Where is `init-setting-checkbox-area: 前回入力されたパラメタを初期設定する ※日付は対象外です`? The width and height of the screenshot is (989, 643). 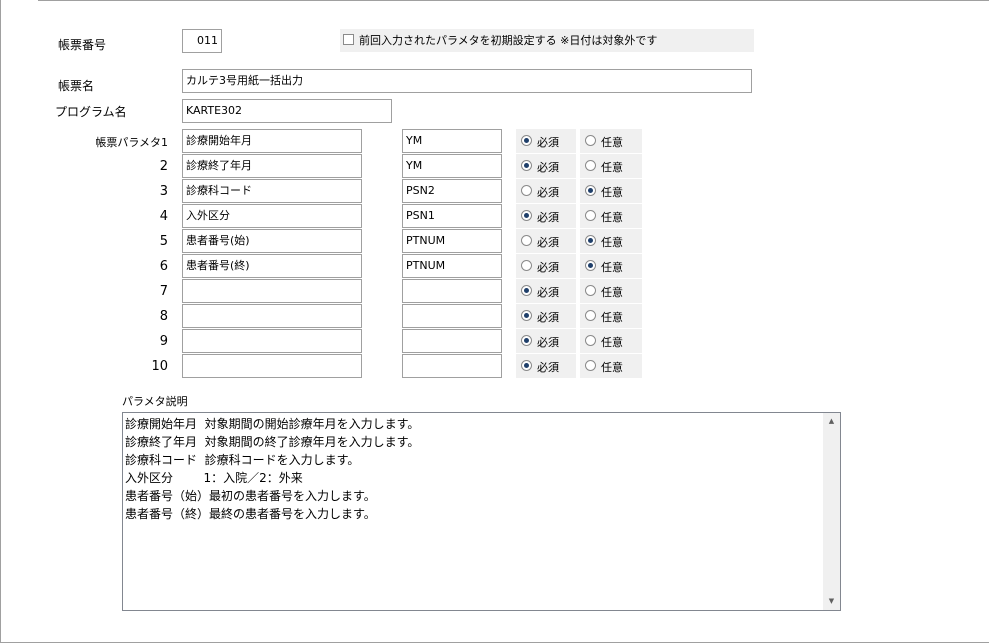 init-setting-checkbox-area: 前回入力されたパラメタを初期設定する ※日付は対象外です is located at coordinates (547, 40).